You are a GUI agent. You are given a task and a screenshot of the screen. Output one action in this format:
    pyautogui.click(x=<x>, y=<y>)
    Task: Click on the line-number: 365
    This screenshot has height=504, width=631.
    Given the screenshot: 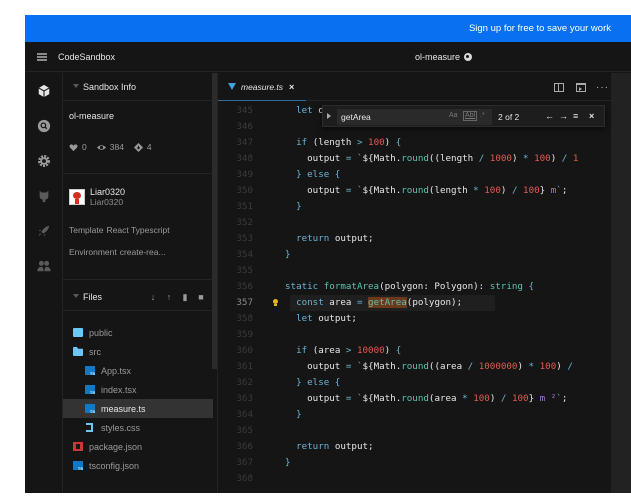 What is the action you would take?
    pyautogui.click(x=244, y=430)
    